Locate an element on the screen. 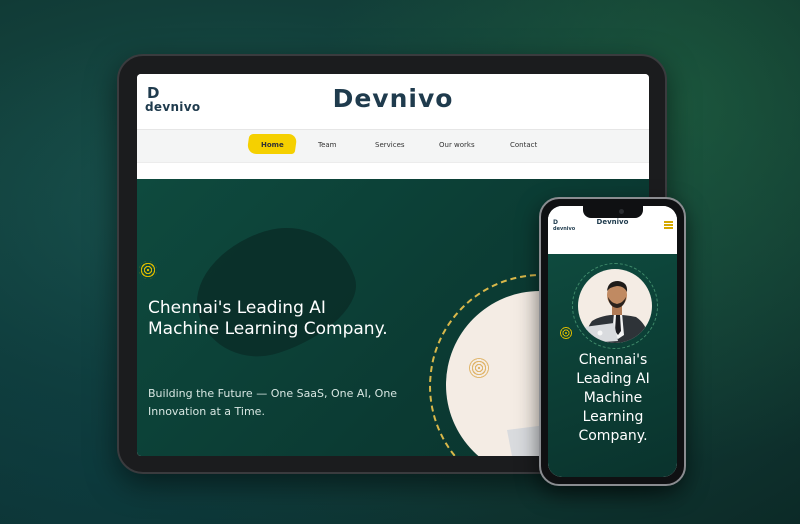  nav-item-home: Home is located at coordinates (272, 145).